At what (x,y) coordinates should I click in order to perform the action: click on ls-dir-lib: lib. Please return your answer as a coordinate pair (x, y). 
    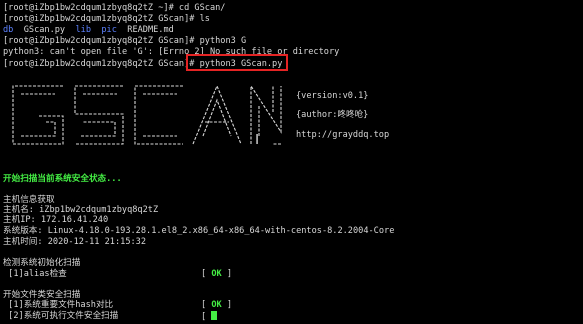
    Looking at the image, I should click on (83, 30).